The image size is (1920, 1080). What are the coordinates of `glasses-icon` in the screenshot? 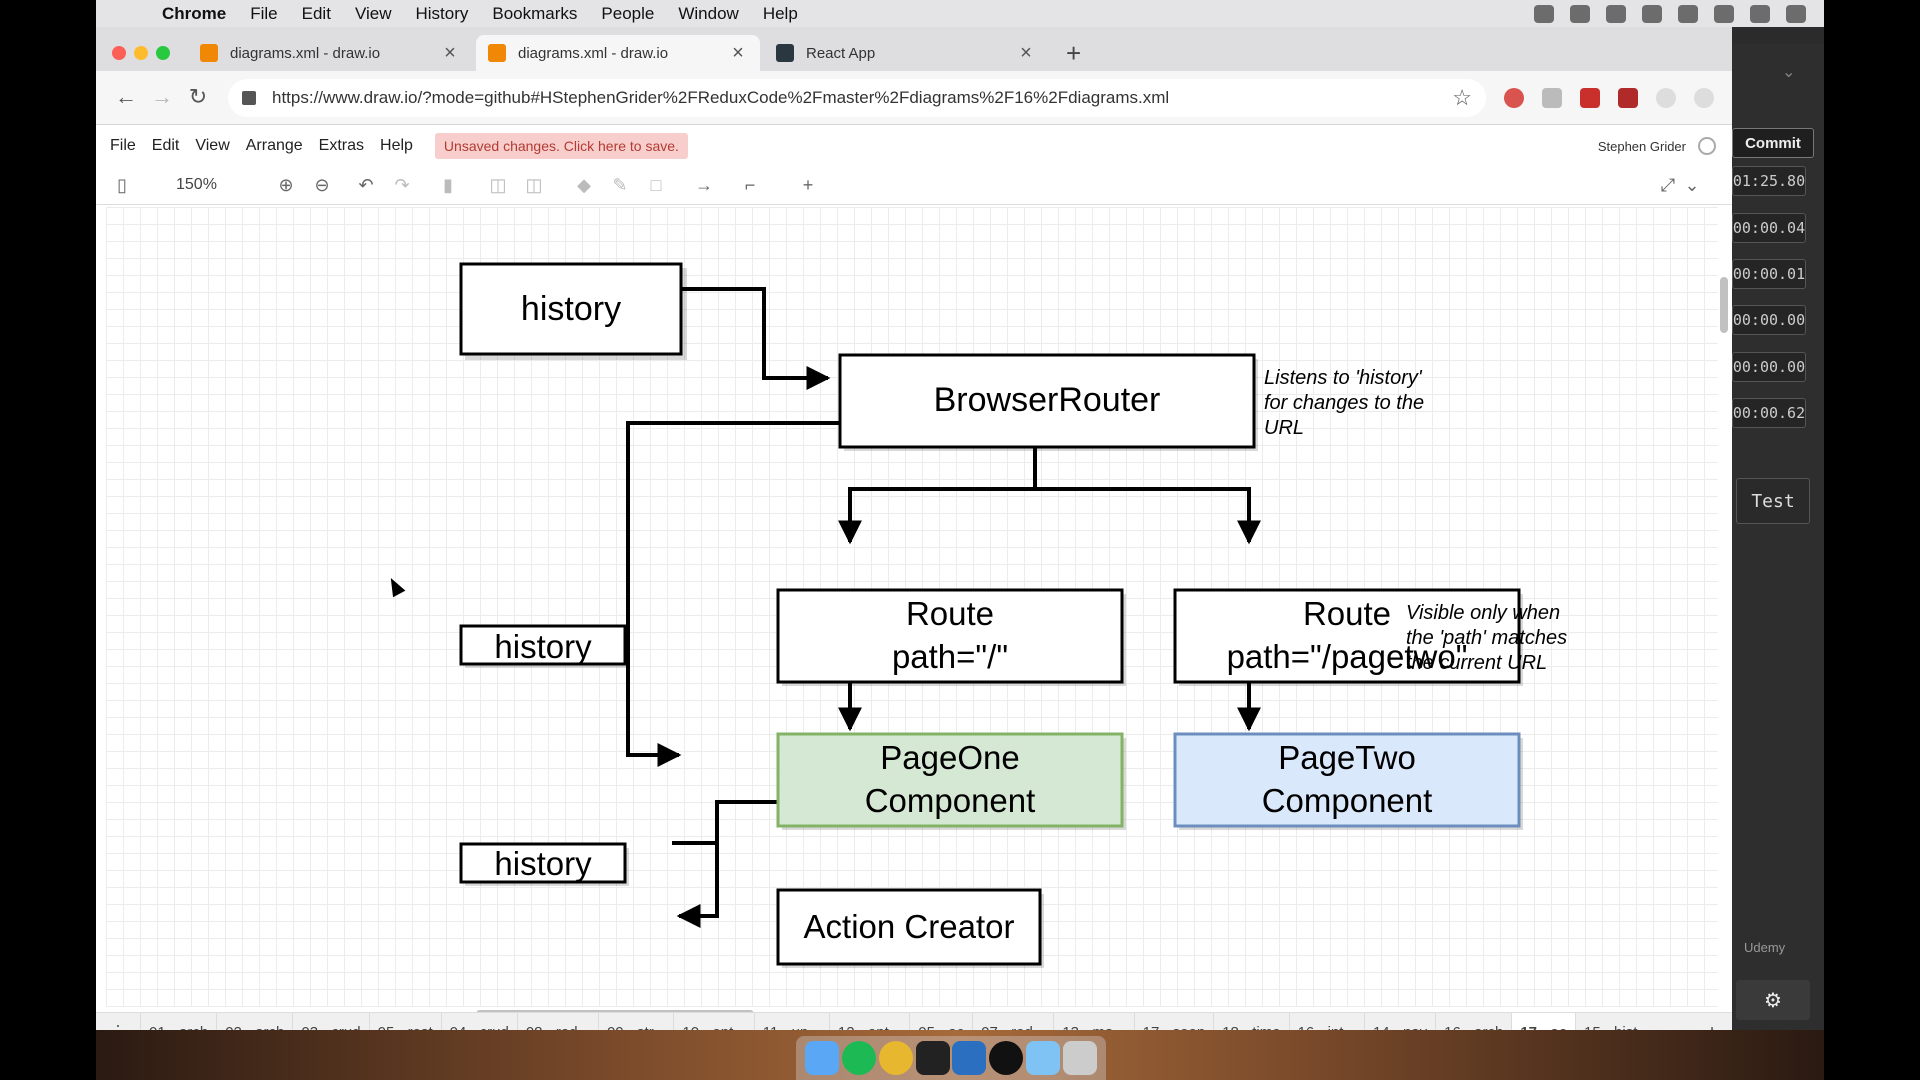 It's located at (1580, 13).